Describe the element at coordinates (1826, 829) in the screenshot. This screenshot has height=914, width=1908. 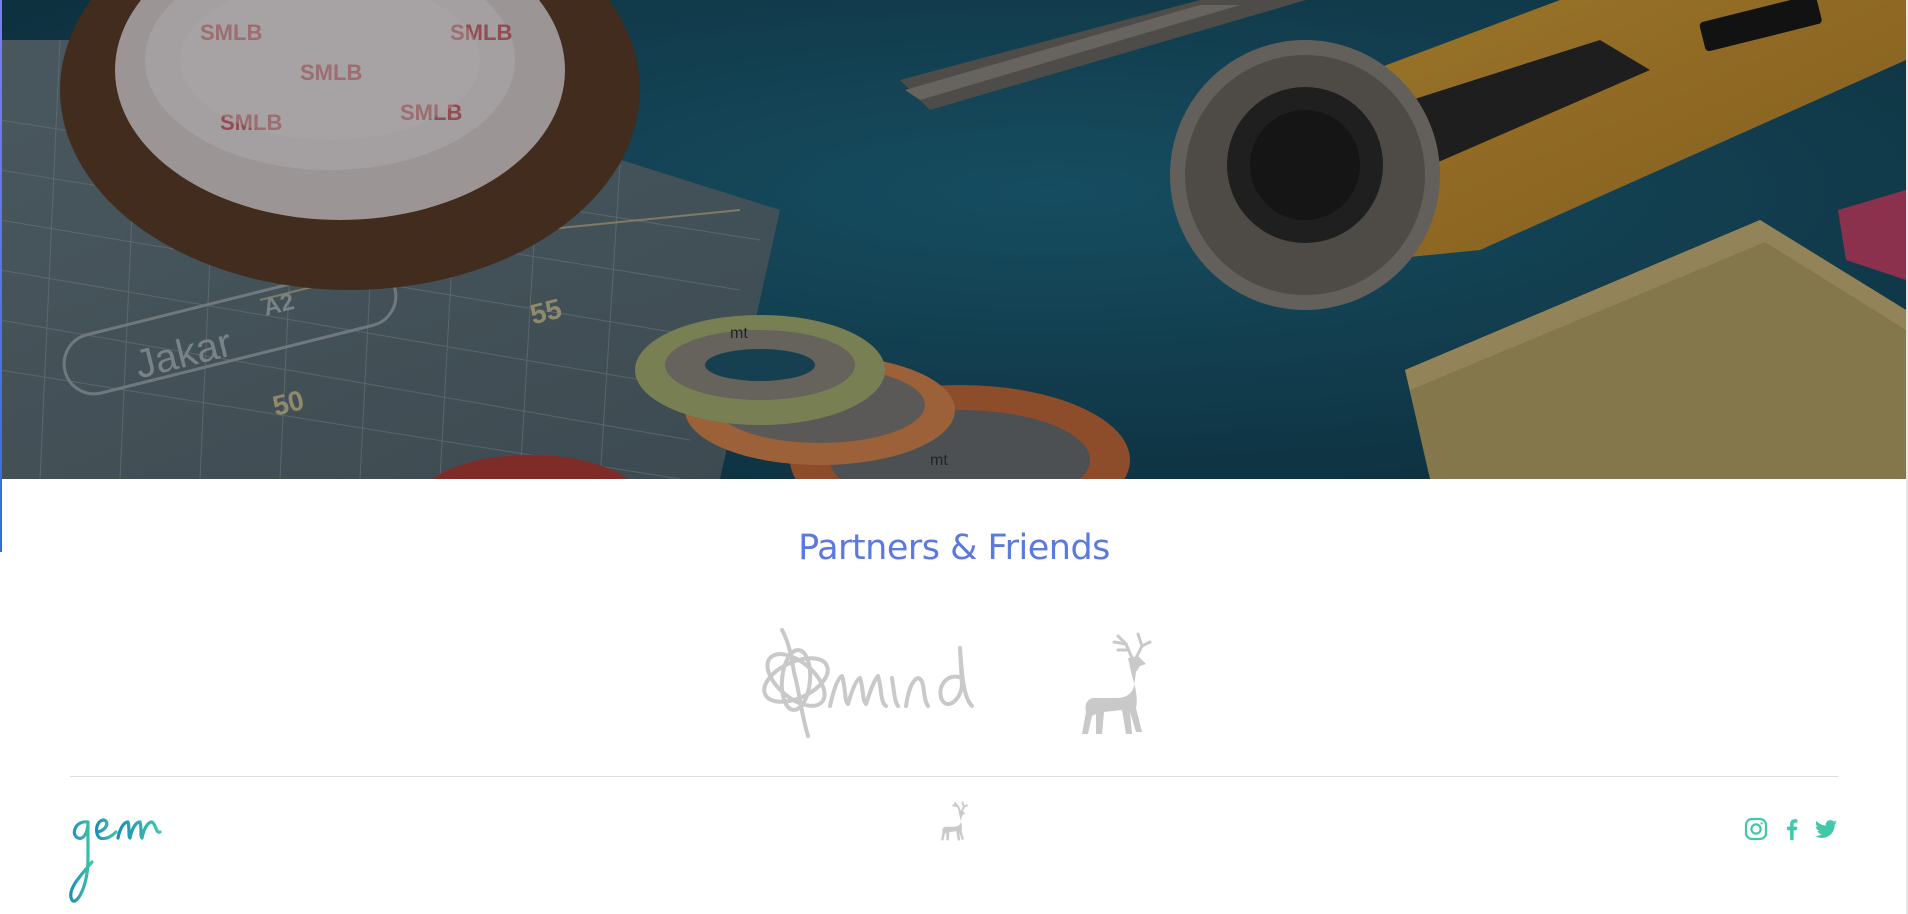
I see `twitter-icon` at that location.